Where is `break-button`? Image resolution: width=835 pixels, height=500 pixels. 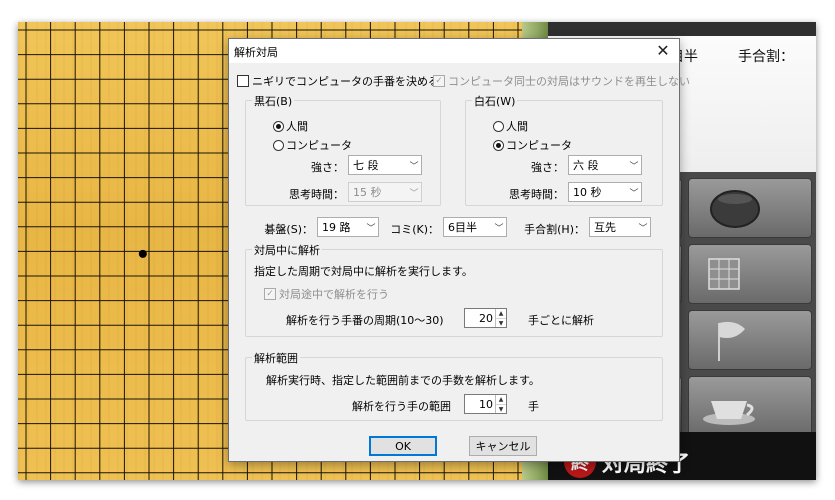 break-button is located at coordinates (750, 406).